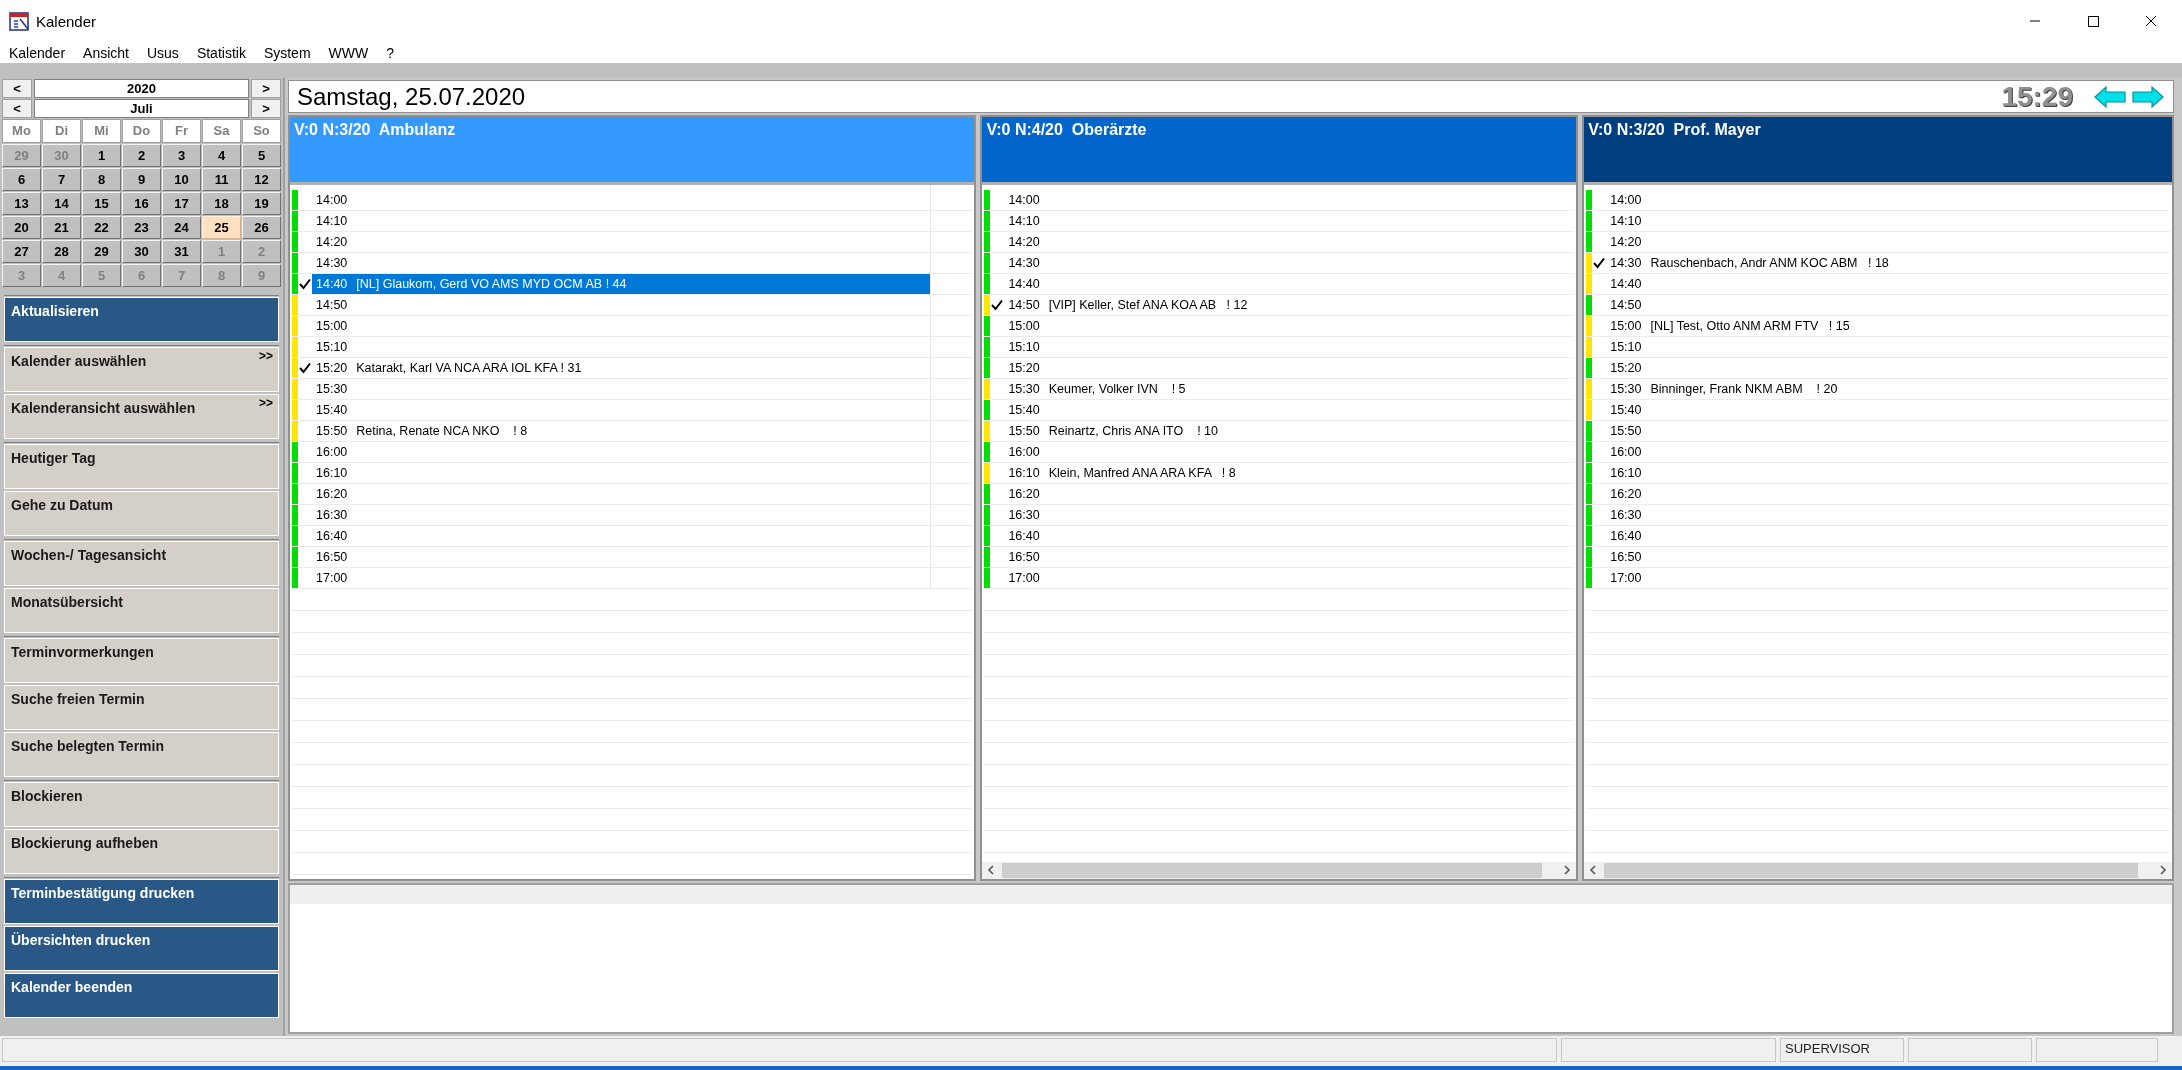 The width and height of the screenshot is (2182, 1070). What do you see at coordinates (21, 179) in the screenshot?
I see `day-button: 6` at bounding box center [21, 179].